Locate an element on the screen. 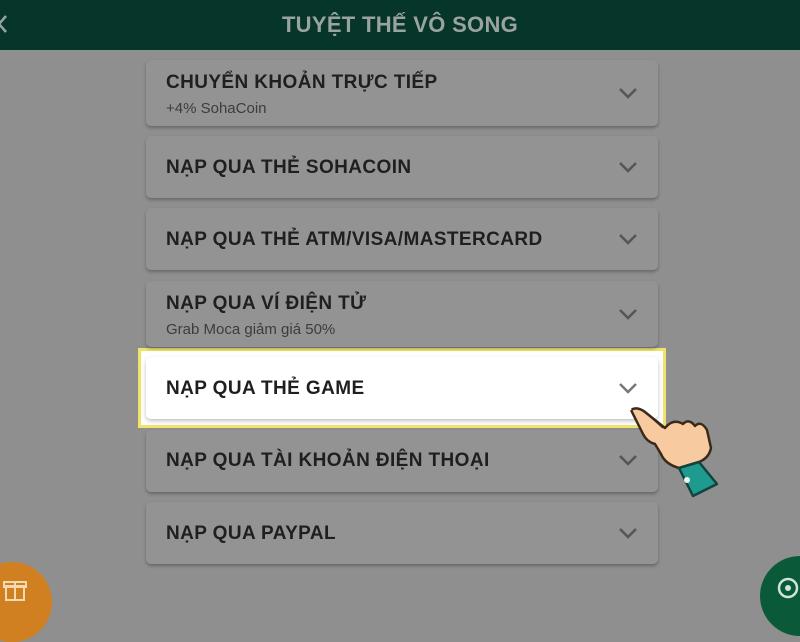 This screenshot has width=800, height=642. payment-item-phone-account: NẠP QUA TÀI KHOẢN ĐIỆN THOẠI is located at coordinates (402, 461).